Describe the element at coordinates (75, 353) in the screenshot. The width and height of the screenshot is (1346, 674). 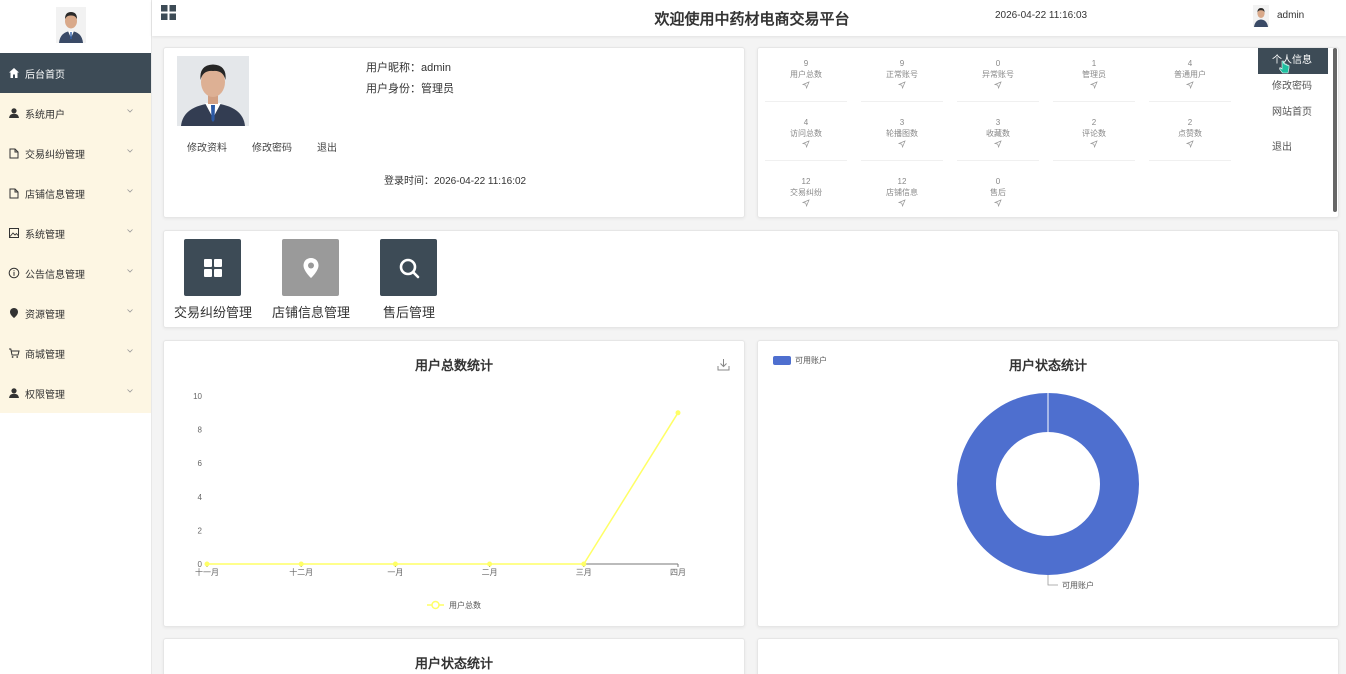
I see `sidebar-item-7: 商城管理` at that location.